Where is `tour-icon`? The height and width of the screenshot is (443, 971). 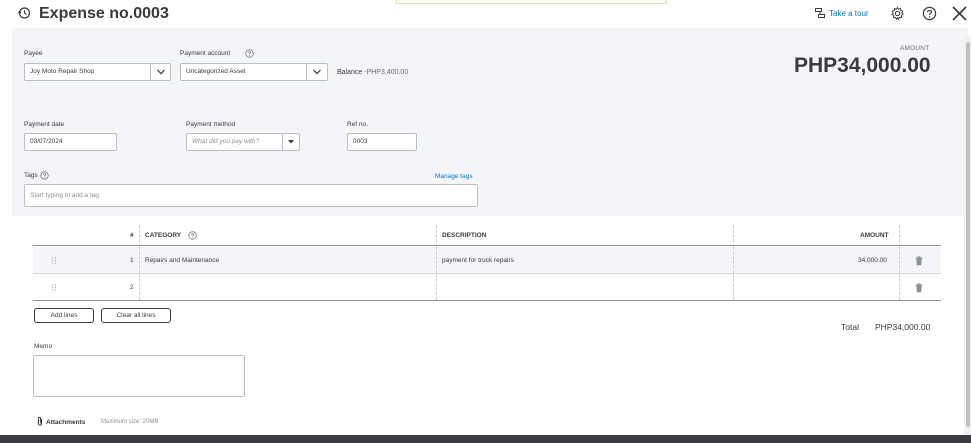 tour-icon is located at coordinates (820, 13).